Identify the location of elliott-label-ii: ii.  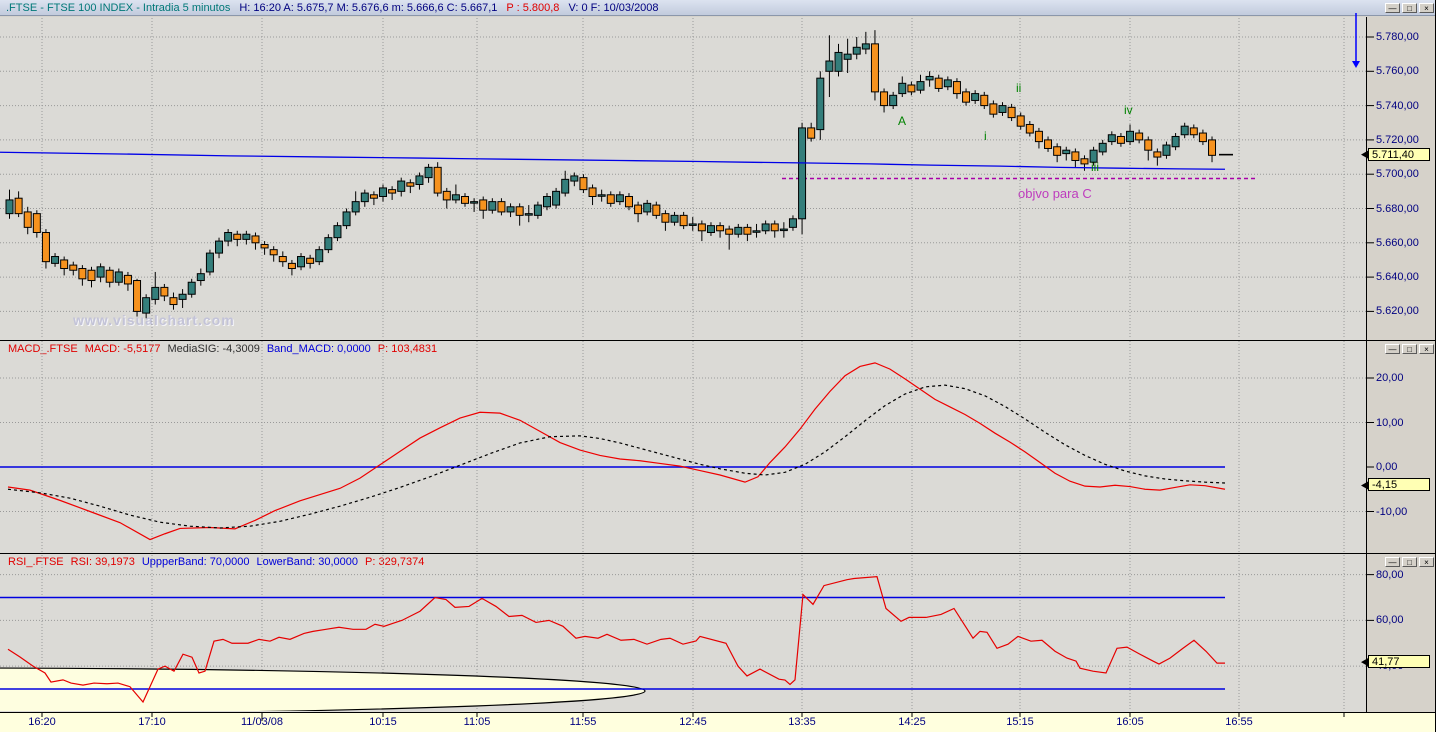
(1018, 88).